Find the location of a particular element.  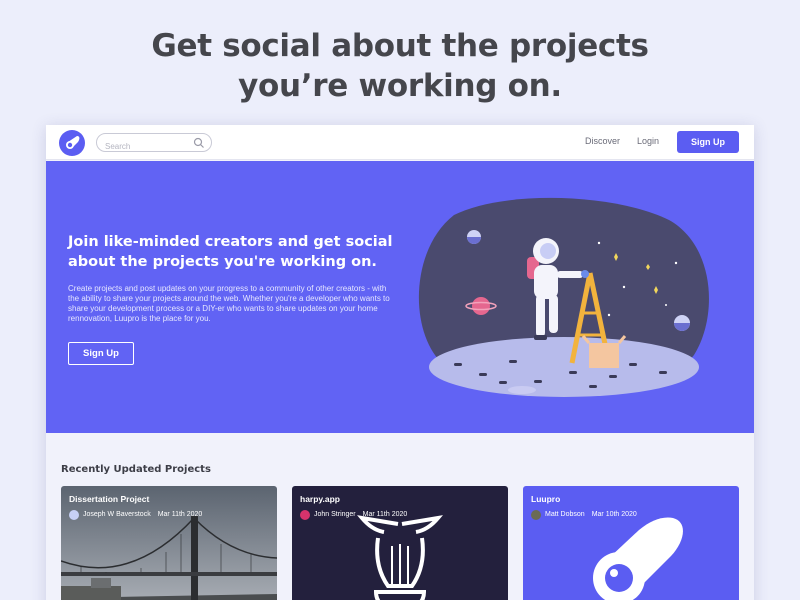

search-input is located at coordinates (150, 146).